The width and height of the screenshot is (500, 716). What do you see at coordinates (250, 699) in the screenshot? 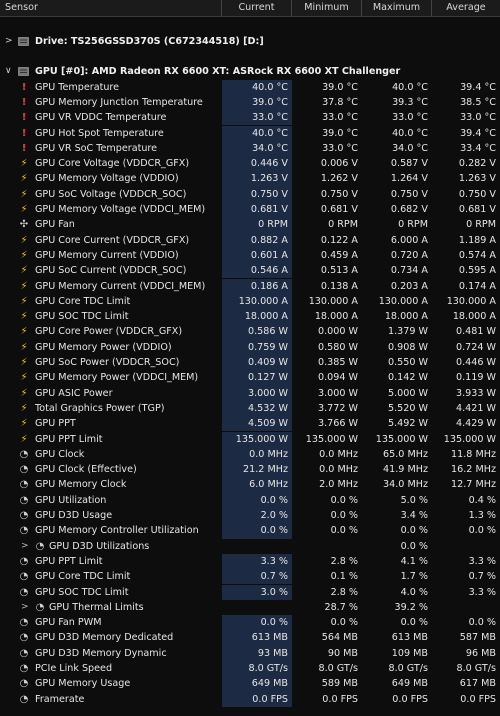
I see `sensor-row: ◔ Framerate 0.0 FPS 0.0 FPS 0.0 FPS 0.0 FPS` at bounding box center [250, 699].